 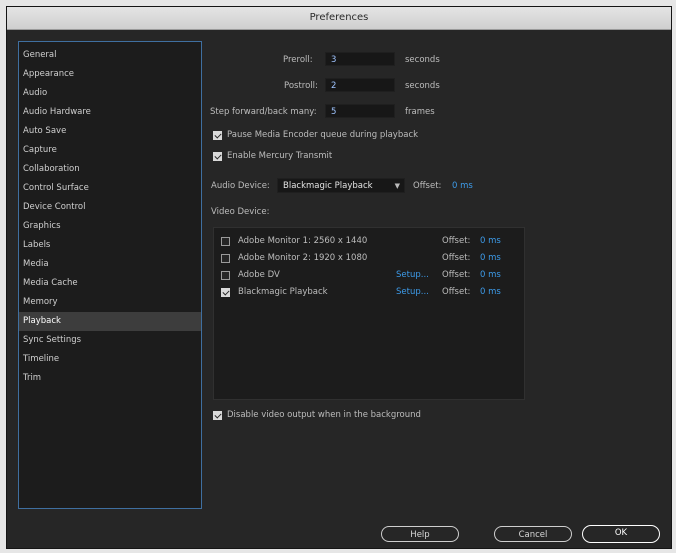 What do you see at coordinates (110, 131) in the screenshot?
I see `sidebar-item-auto-save: Auto Save` at bounding box center [110, 131].